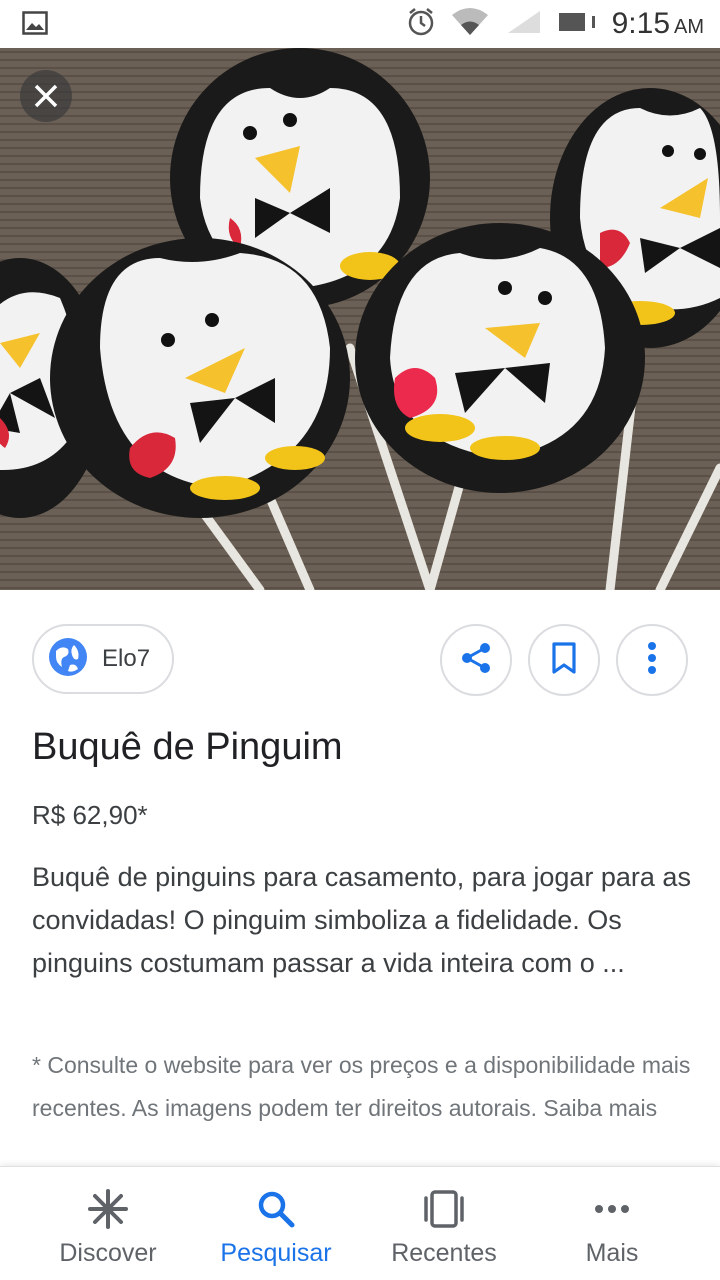 The image size is (720, 1280). I want to click on nav-recents: Recentes, so click(444, 1223).